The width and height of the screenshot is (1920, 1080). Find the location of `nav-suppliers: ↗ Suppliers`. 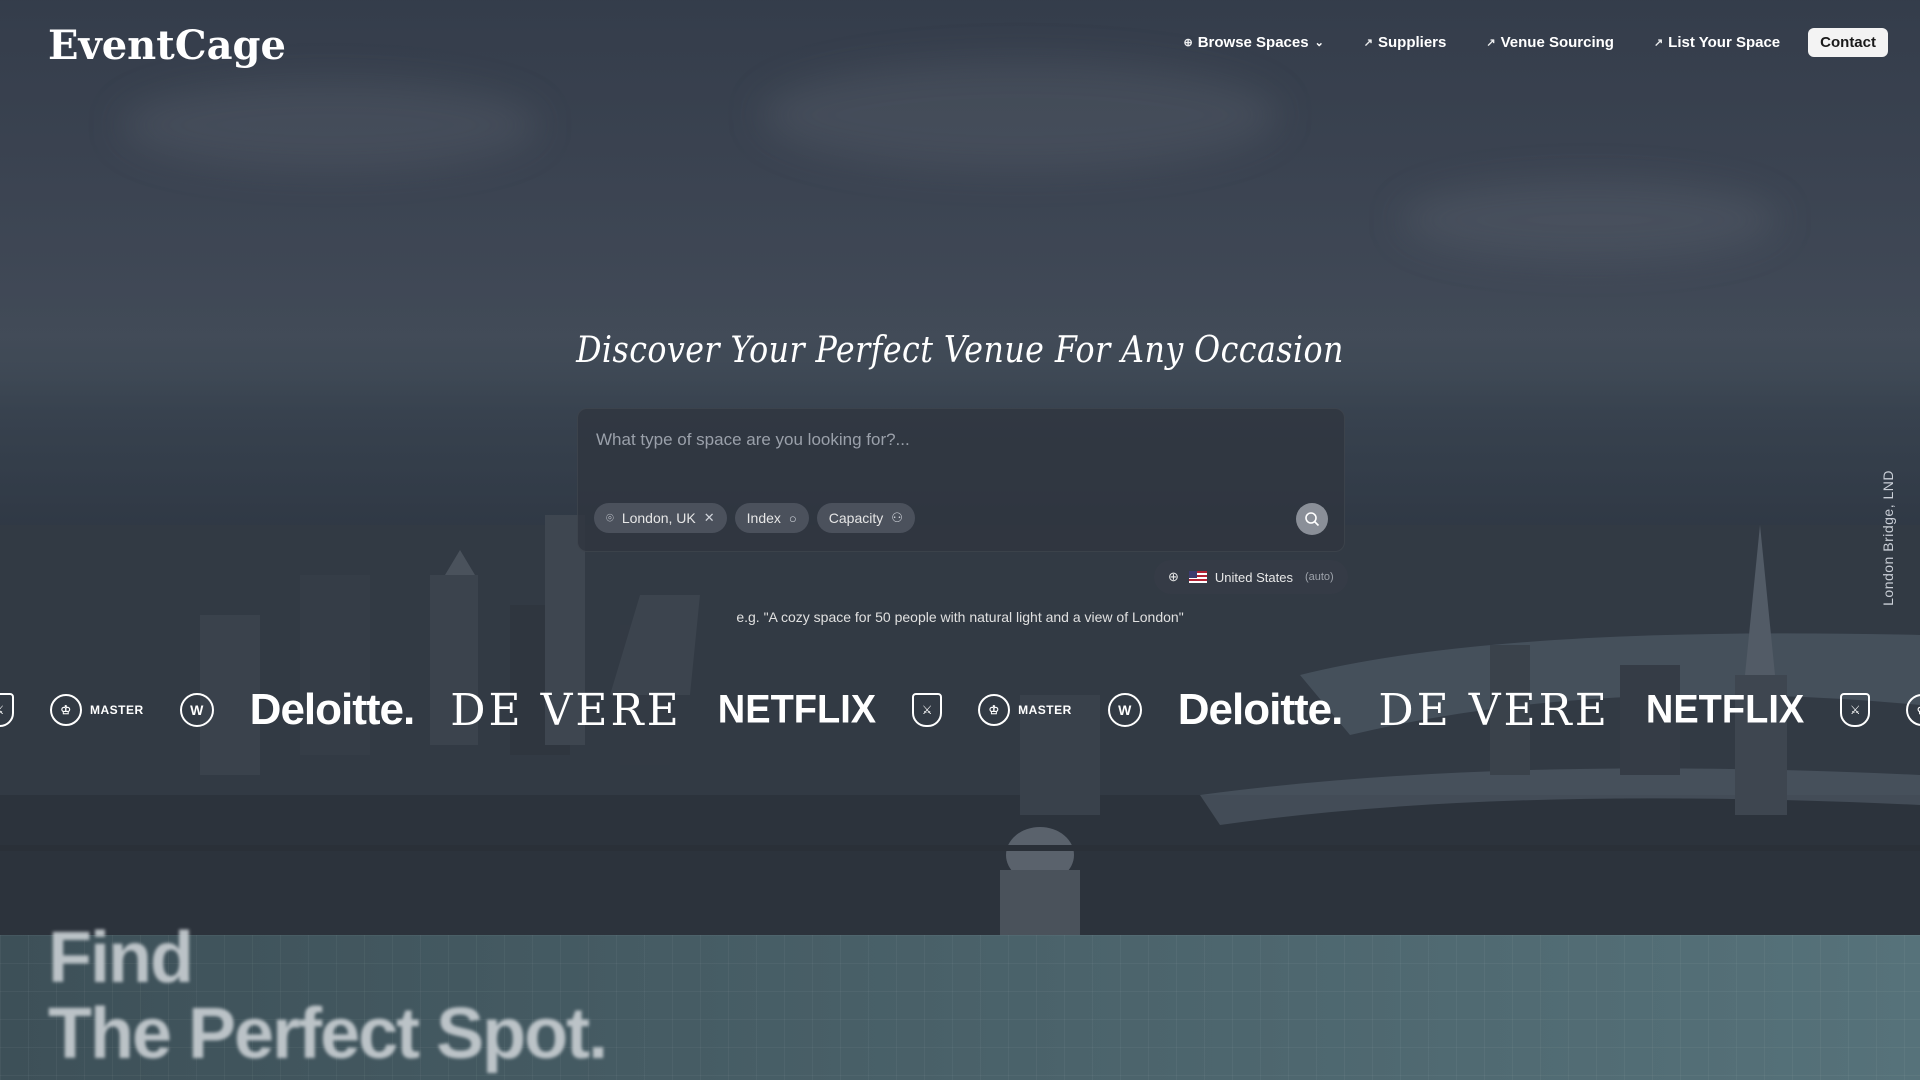

nav-suppliers: ↗ Suppliers is located at coordinates (1405, 42).